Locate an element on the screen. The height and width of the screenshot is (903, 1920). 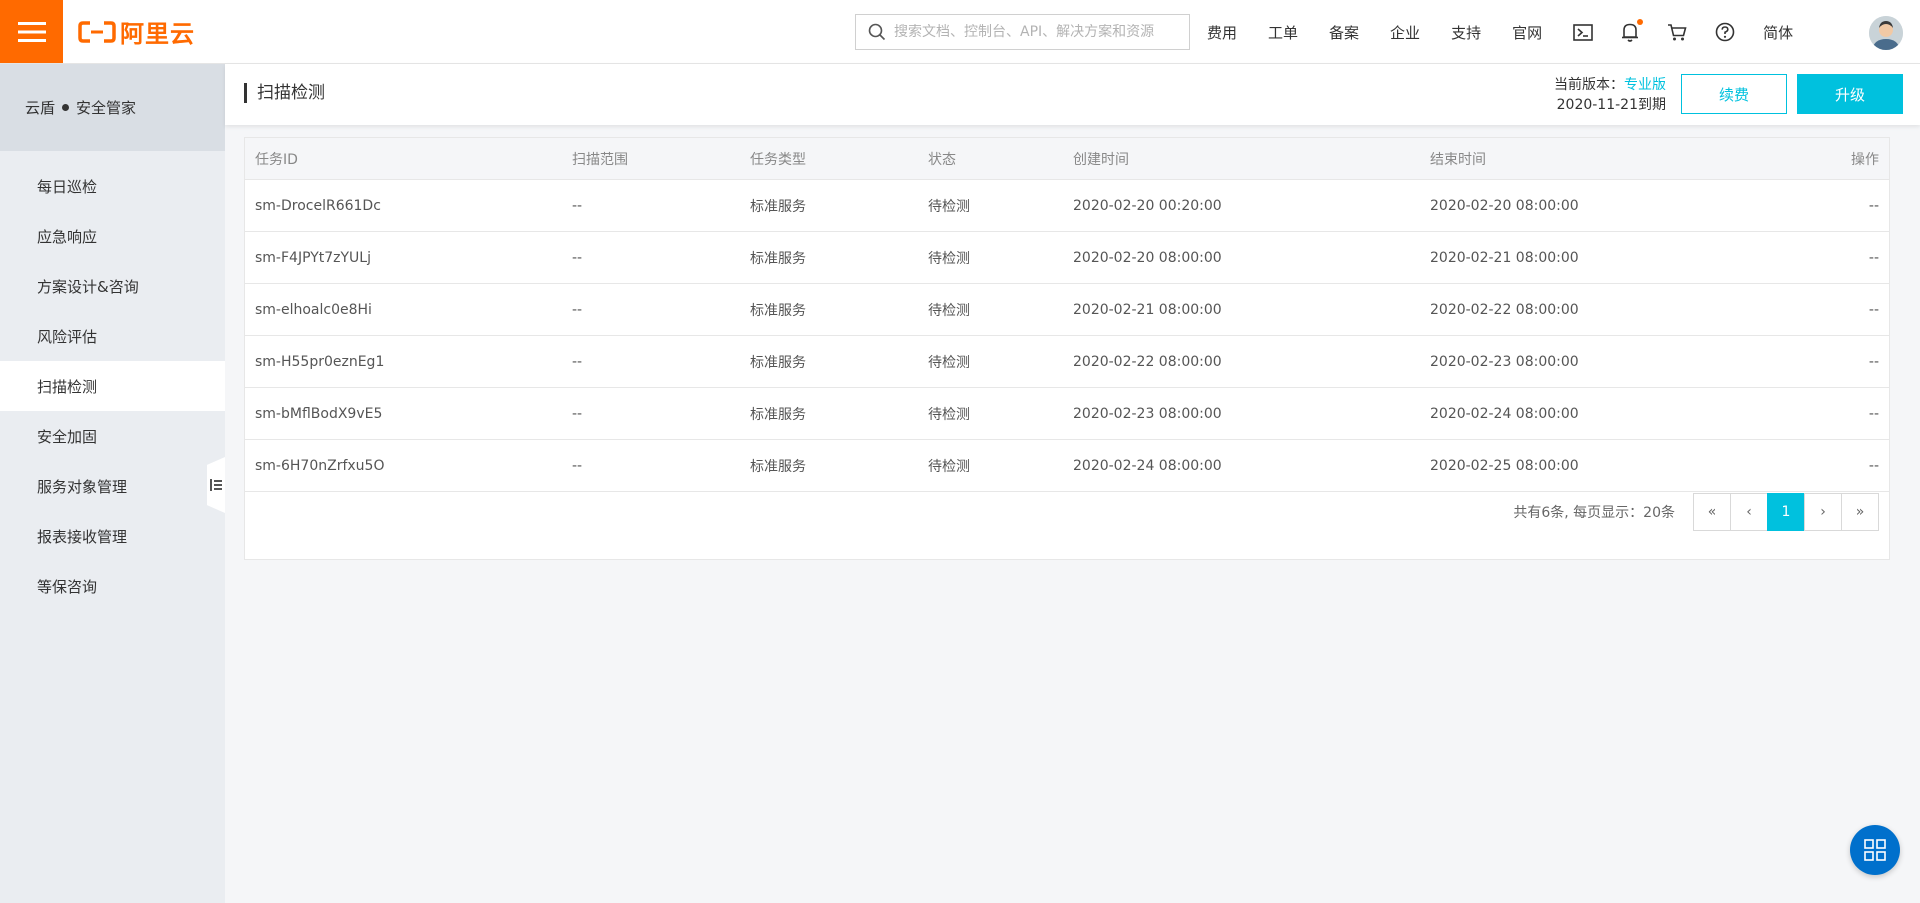
nav-fees: 费用 is located at coordinates (1222, 32).